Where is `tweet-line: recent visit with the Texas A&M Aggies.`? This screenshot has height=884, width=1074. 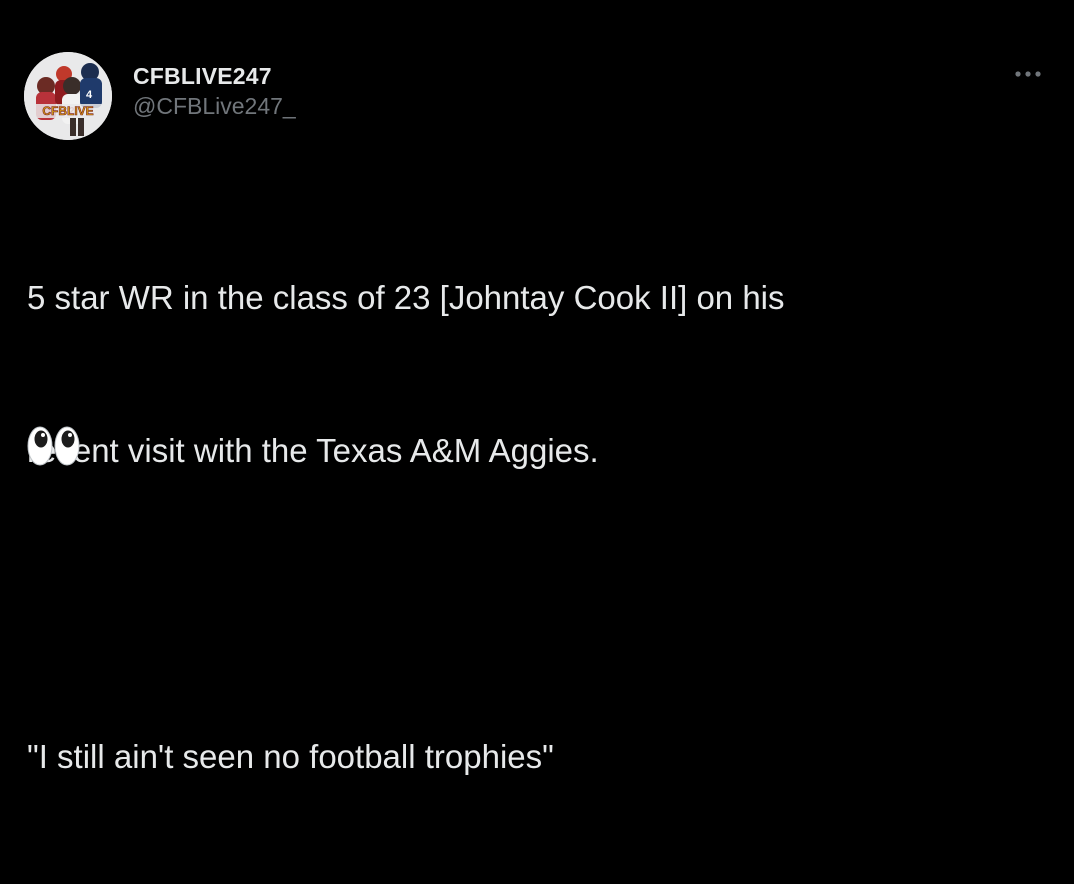 tweet-line: recent visit with the Texas A&M Aggies. is located at coordinates (313, 450).